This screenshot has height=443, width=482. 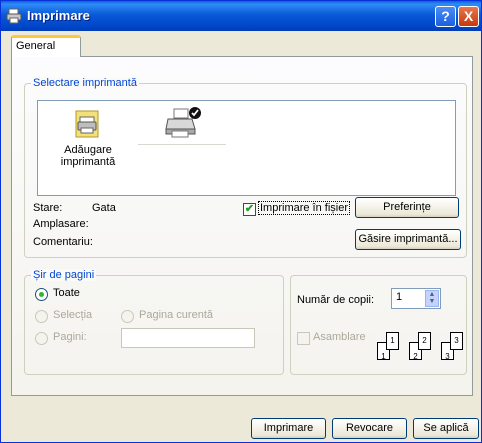 I want to click on copies-count-label: Număr de copii:, so click(x=336, y=300).